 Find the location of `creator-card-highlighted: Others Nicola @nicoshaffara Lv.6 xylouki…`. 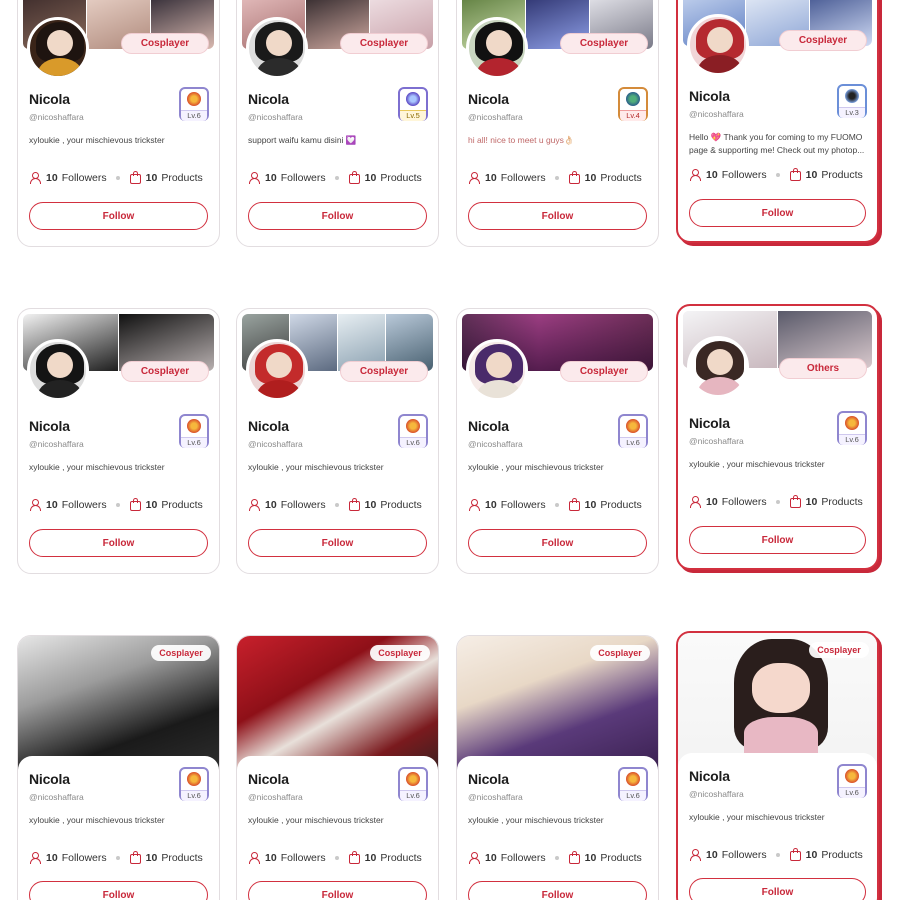

creator-card-highlighted: Others Nicola @nicoshaffara Lv.6 xylouki… is located at coordinates (777, 437).